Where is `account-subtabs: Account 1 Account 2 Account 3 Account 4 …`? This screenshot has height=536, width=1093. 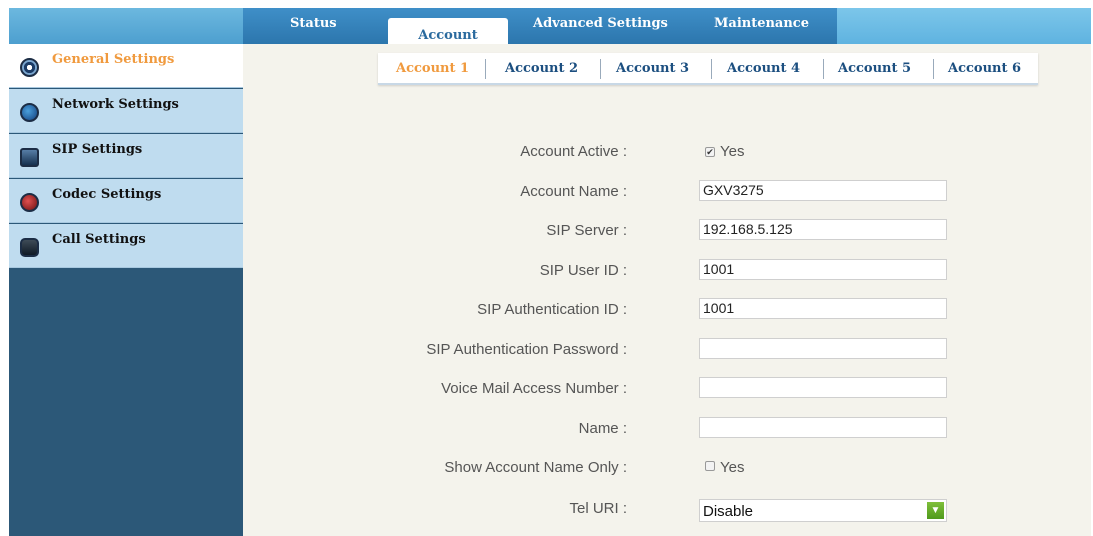 account-subtabs: Account 1 Account 2 Account 3 Account 4 … is located at coordinates (708, 69).